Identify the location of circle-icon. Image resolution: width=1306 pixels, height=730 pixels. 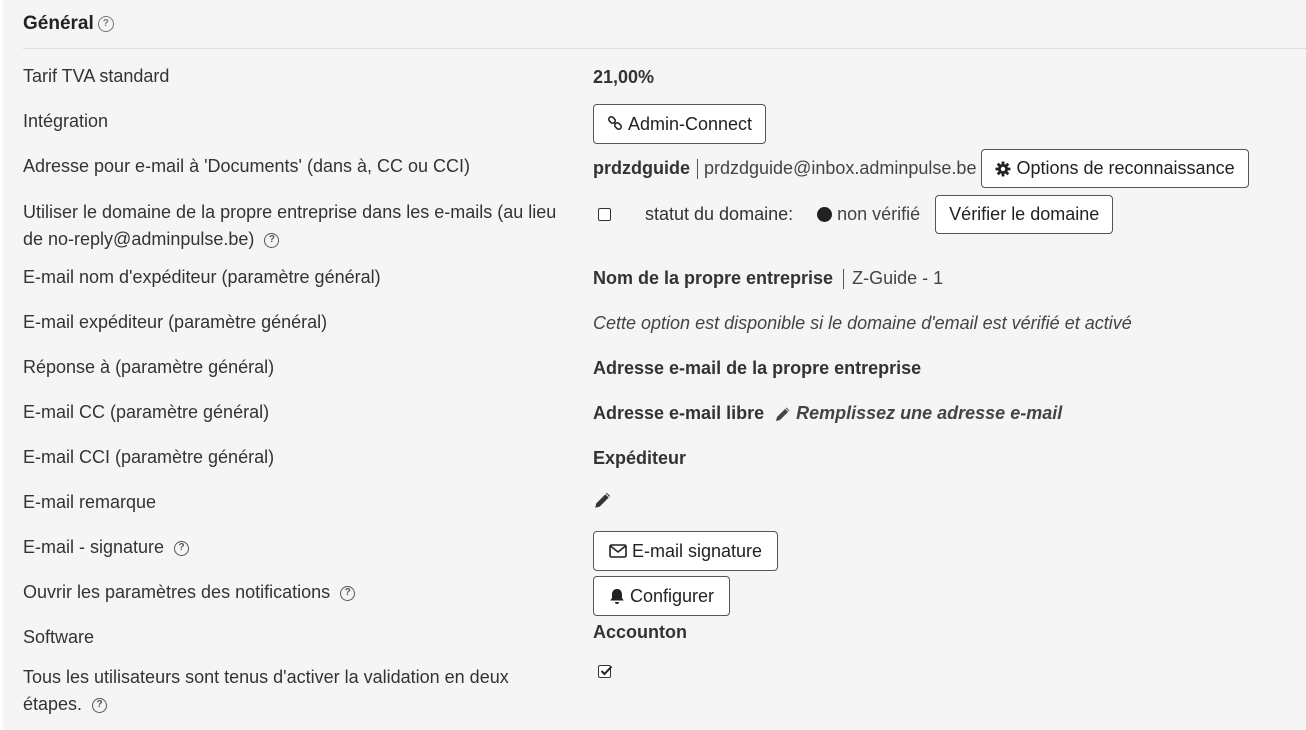
(825, 214).